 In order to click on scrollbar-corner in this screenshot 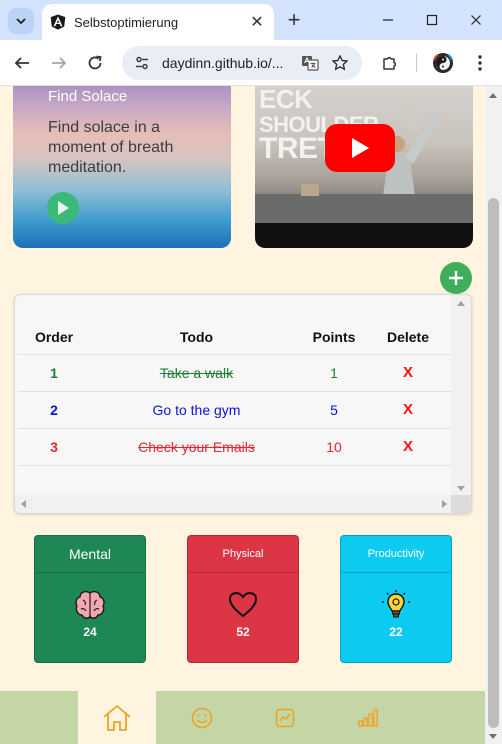, I will do `click(461, 504)`.